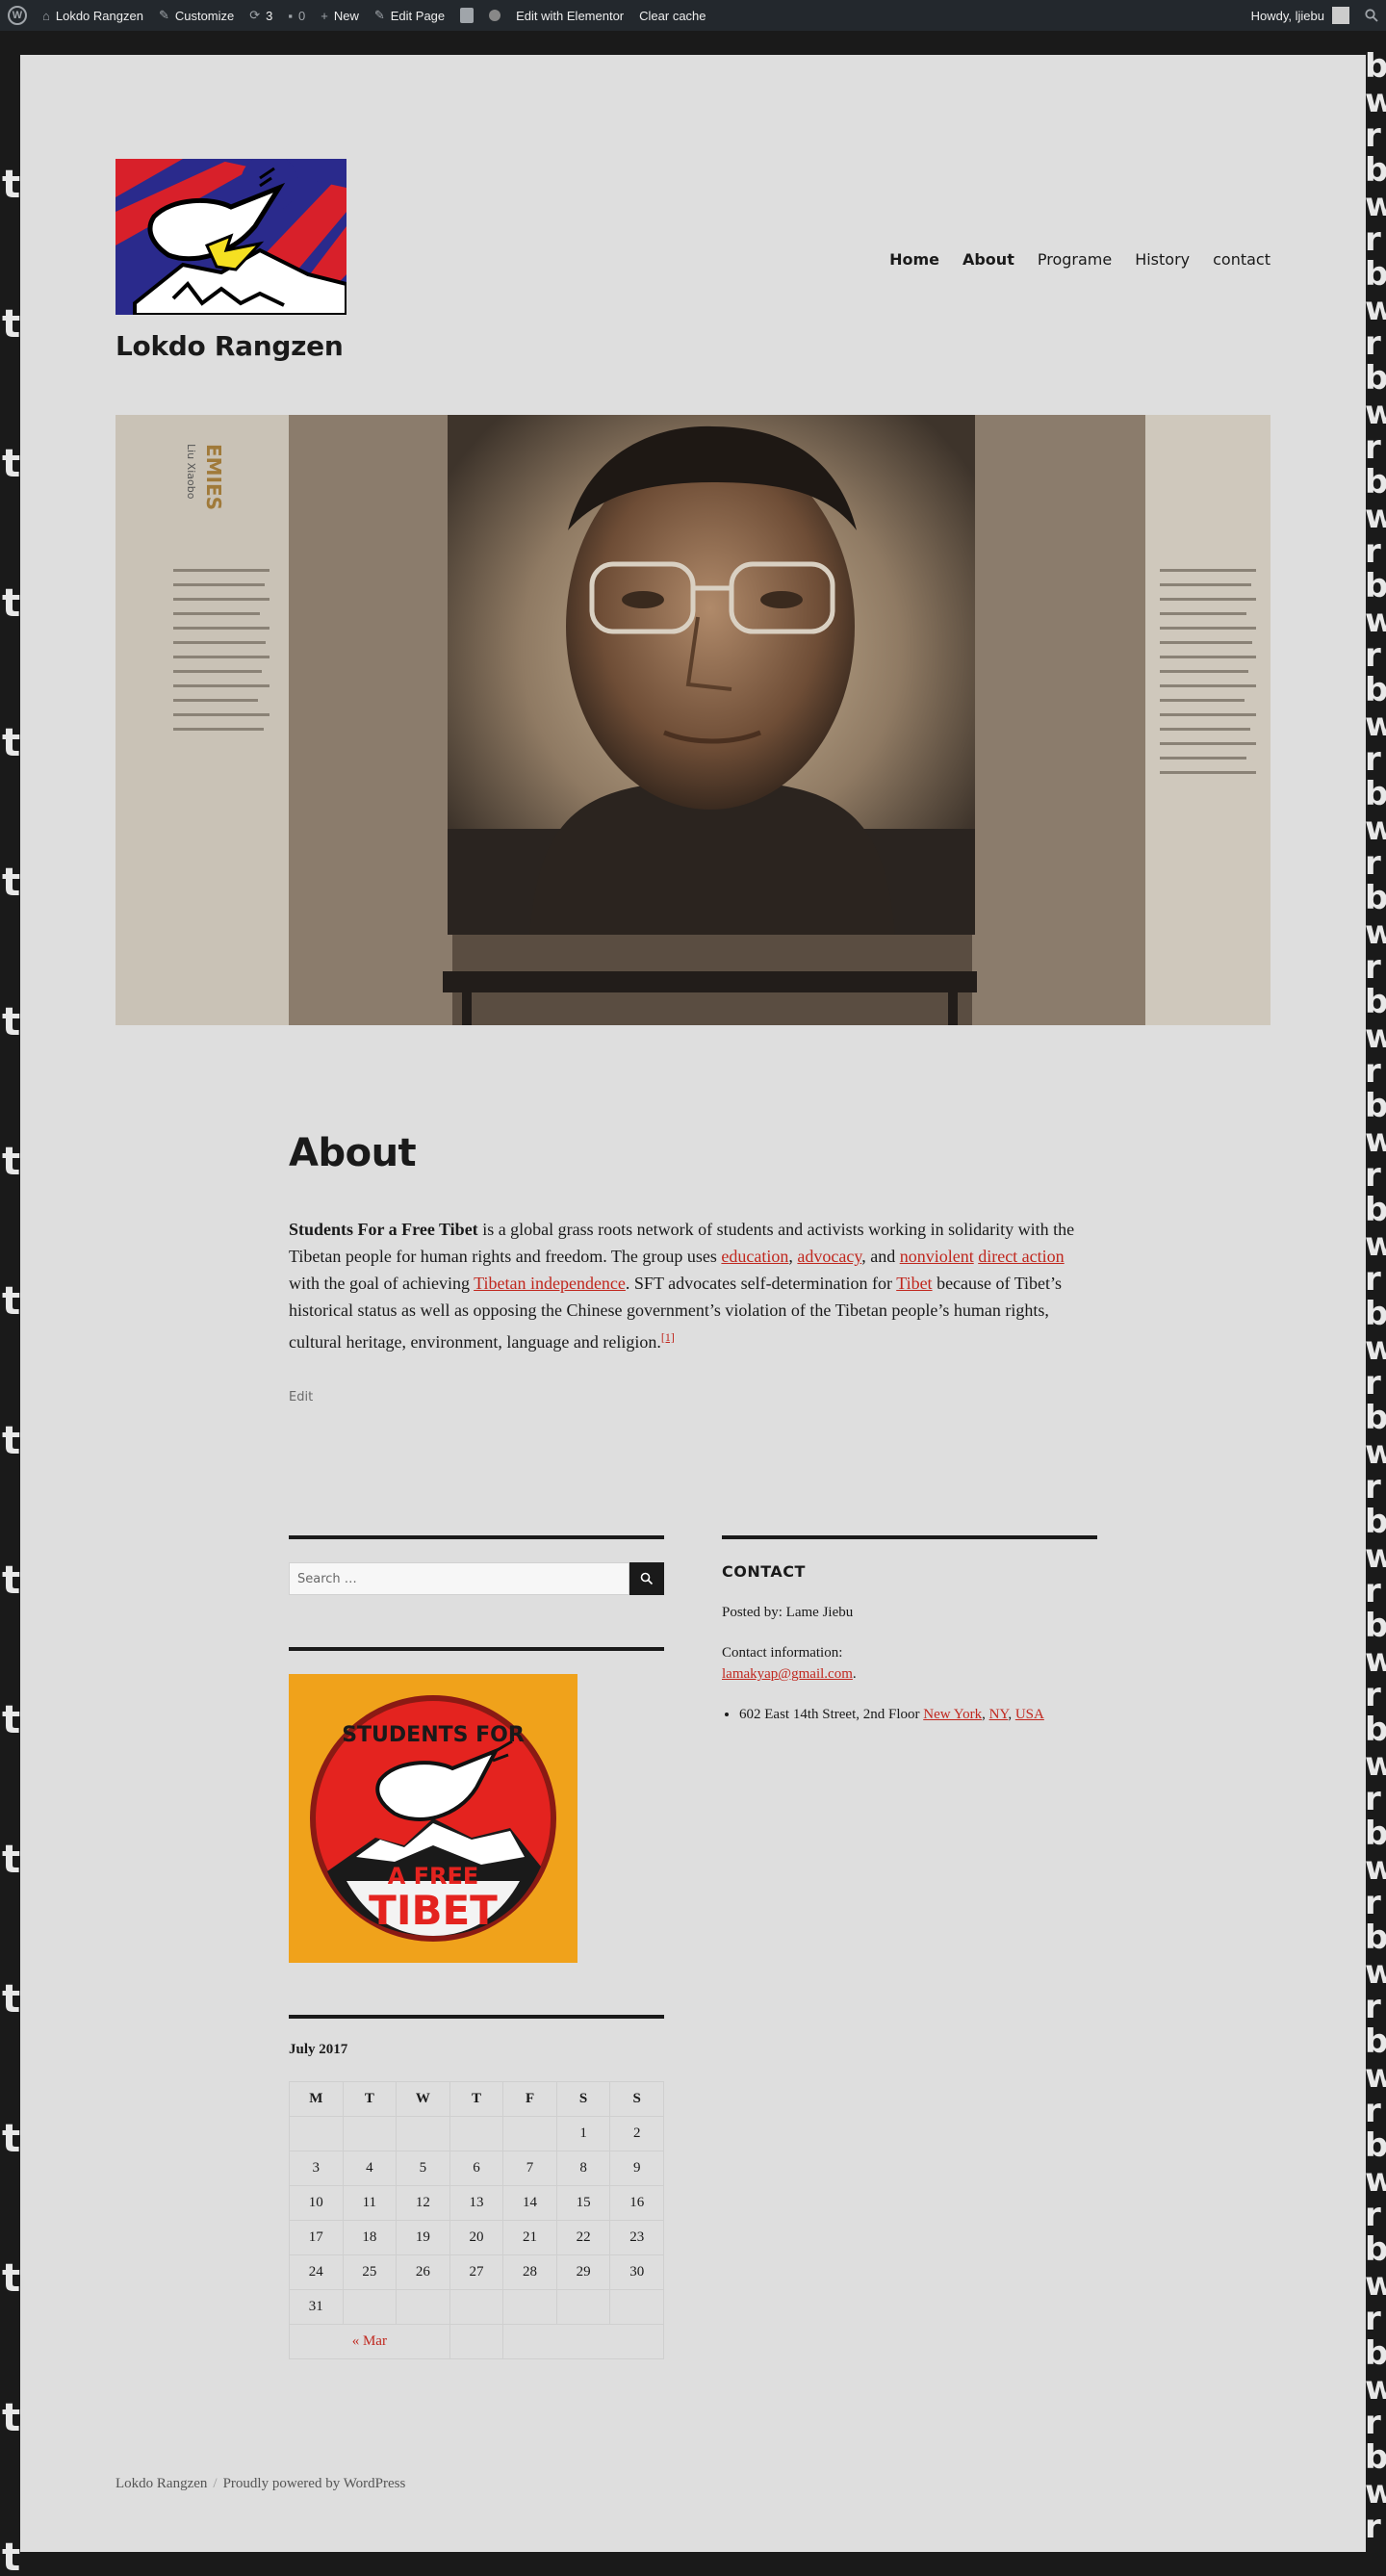 This screenshot has width=1386, height=2576. I want to click on image-widget: STUDENTS FOR A FREE TIBET, so click(476, 1805).